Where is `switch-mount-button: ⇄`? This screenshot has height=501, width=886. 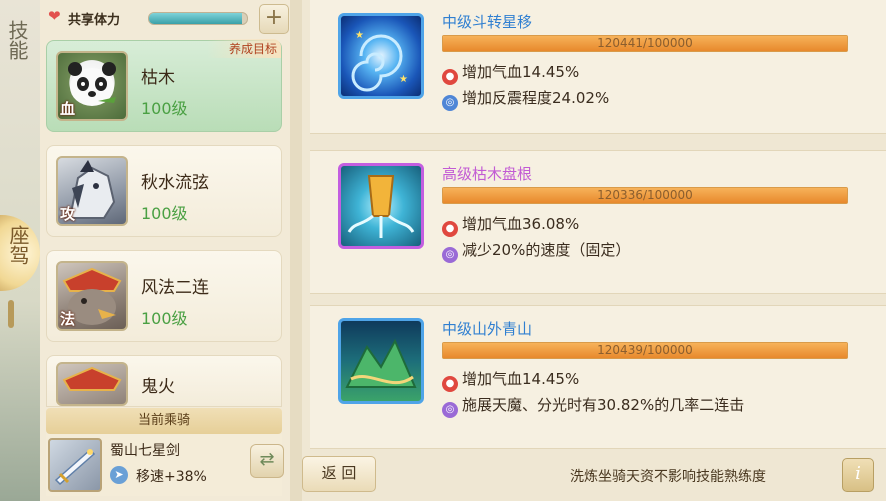 switch-mount-button: ⇄ is located at coordinates (267, 461).